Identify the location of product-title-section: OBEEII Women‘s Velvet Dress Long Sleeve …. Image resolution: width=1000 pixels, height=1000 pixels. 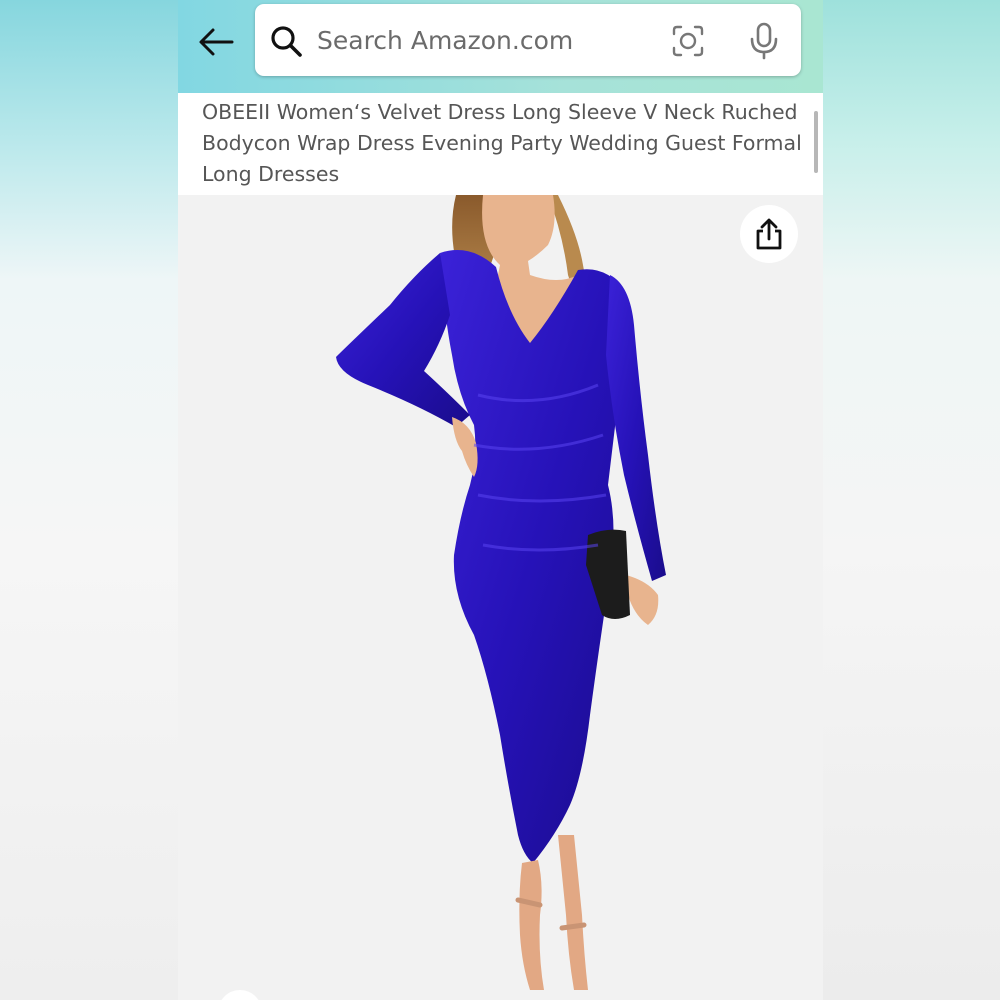
(500, 144).